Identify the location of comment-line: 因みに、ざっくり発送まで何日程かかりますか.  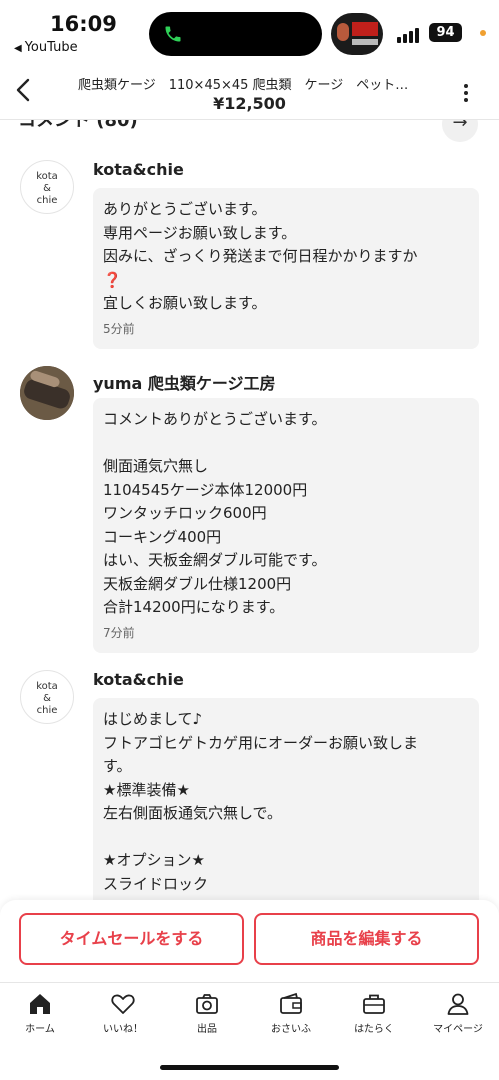
(260, 256).